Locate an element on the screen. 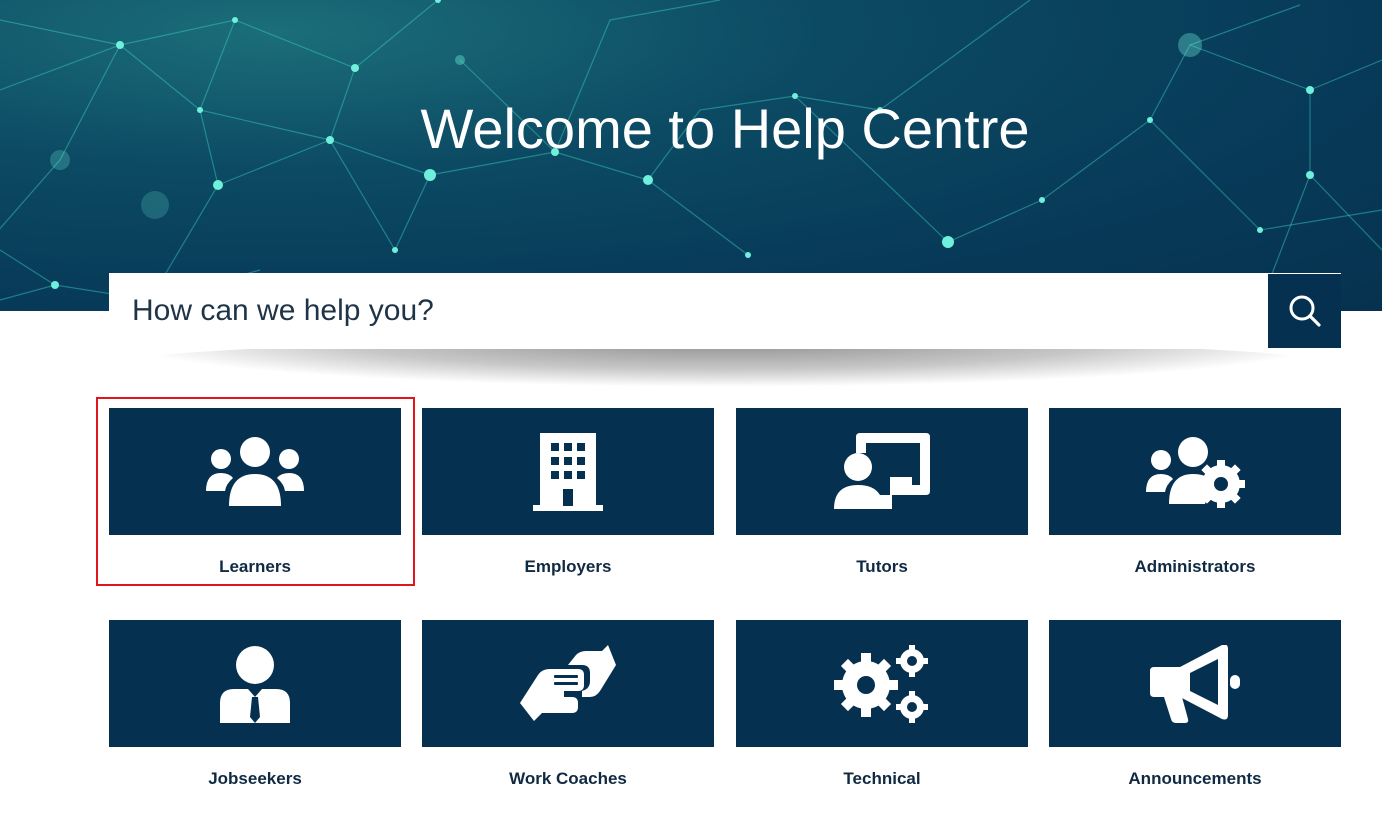 Image resolution: width=1382 pixels, height=828 pixels. category-label: Administrators is located at coordinates (1195, 566).